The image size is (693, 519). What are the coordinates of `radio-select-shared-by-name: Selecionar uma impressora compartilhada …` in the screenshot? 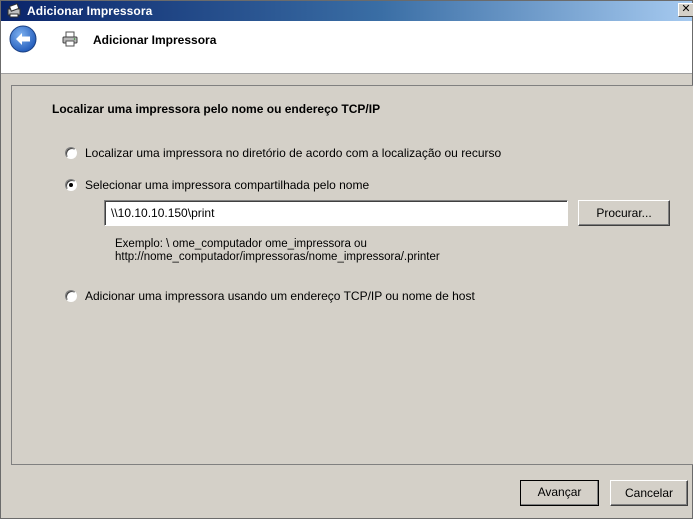 It's located at (245, 186).